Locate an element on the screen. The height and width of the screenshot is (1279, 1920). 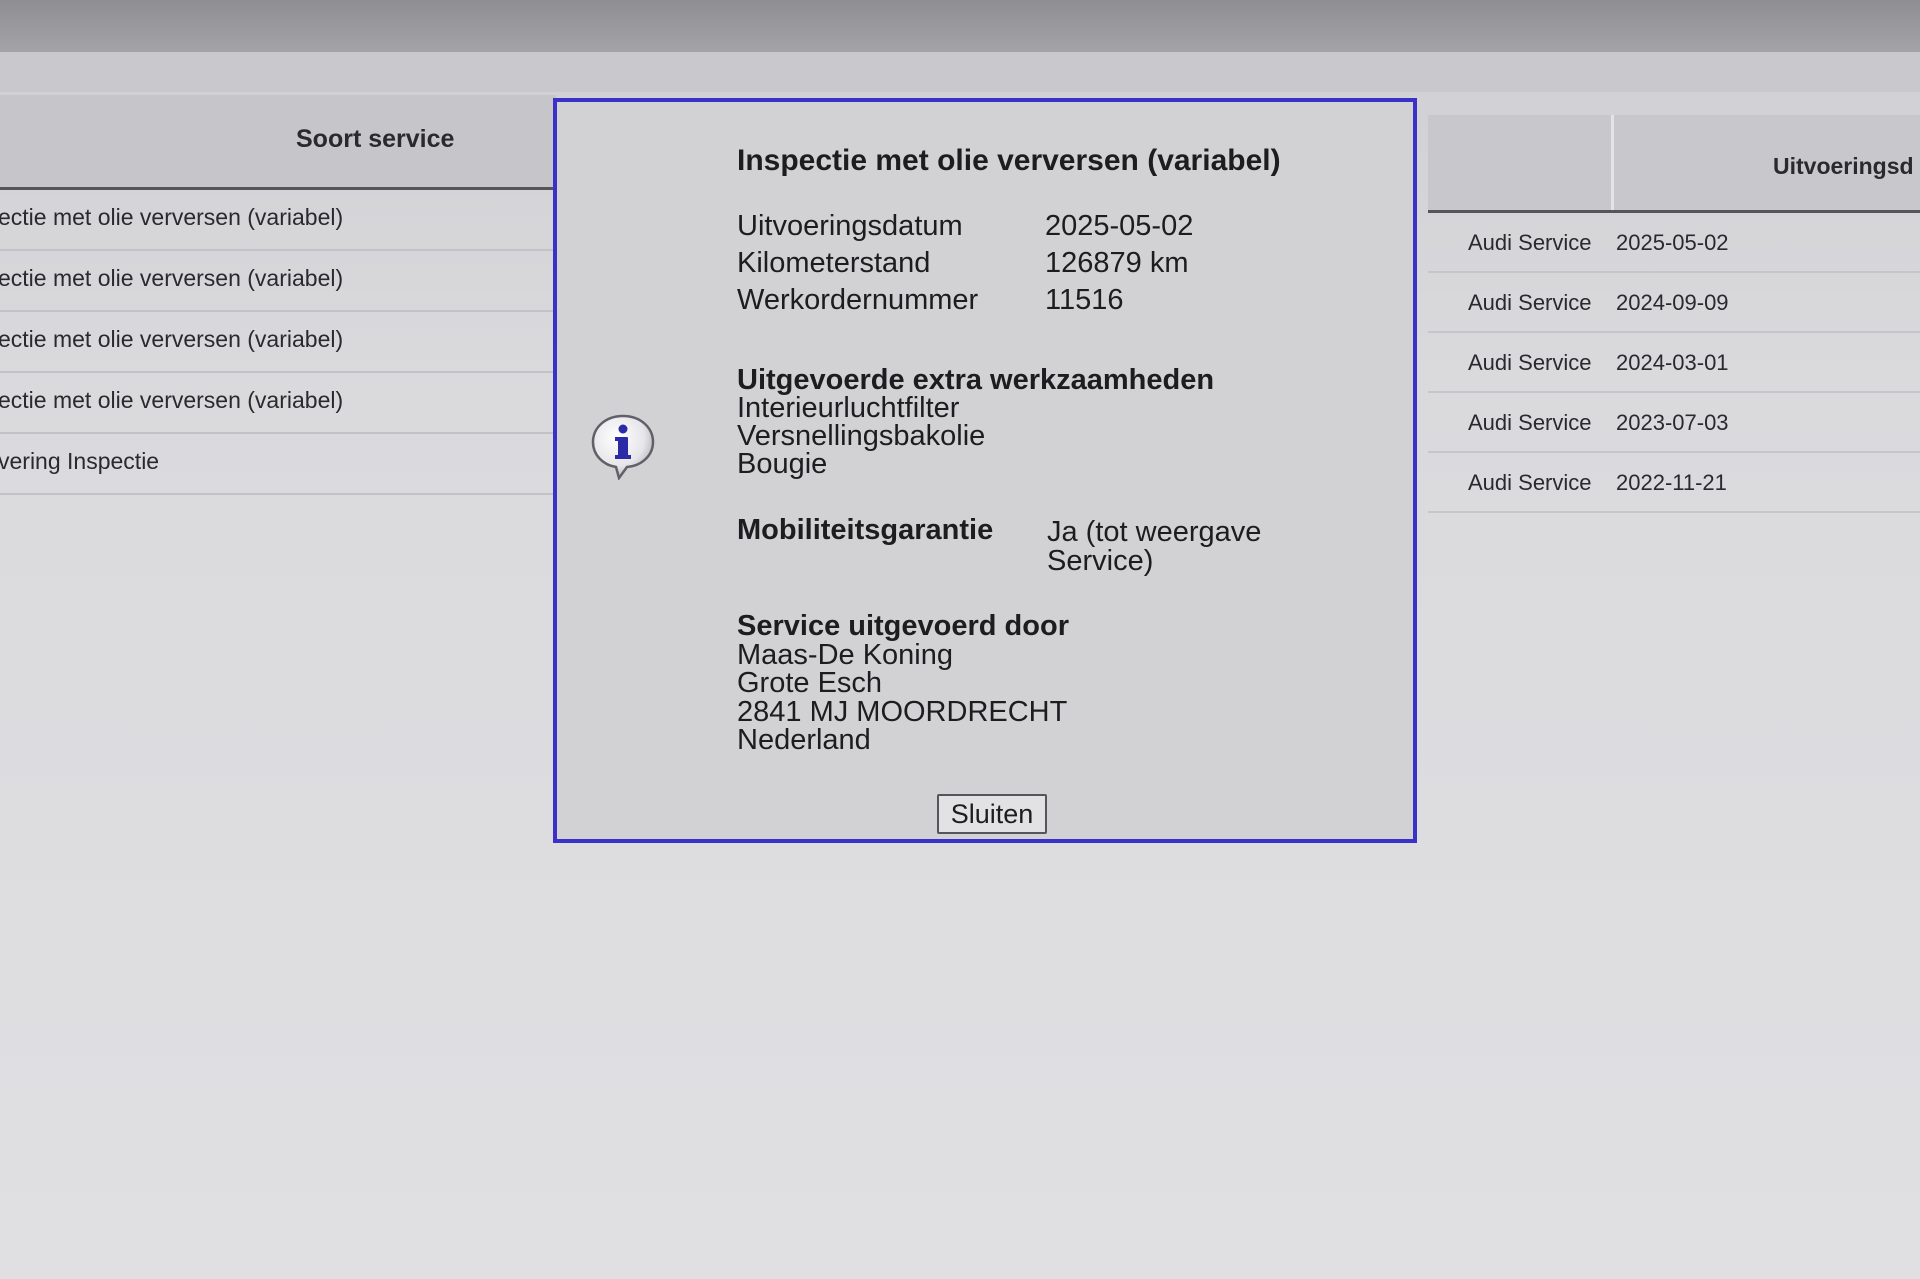
column-separator is located at coordinates (1612, 162).